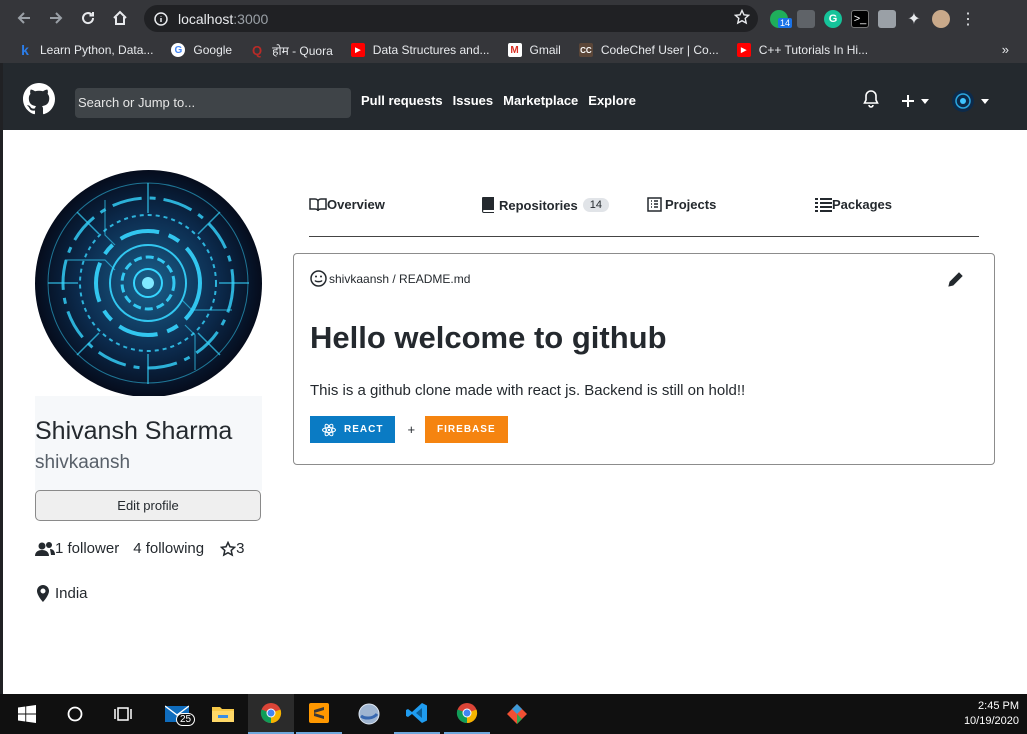 This screenshot has width=1027, height=734. Describe the element at coordinates (318, 204) in the screenshot. I see `book-open-icon` at that location.